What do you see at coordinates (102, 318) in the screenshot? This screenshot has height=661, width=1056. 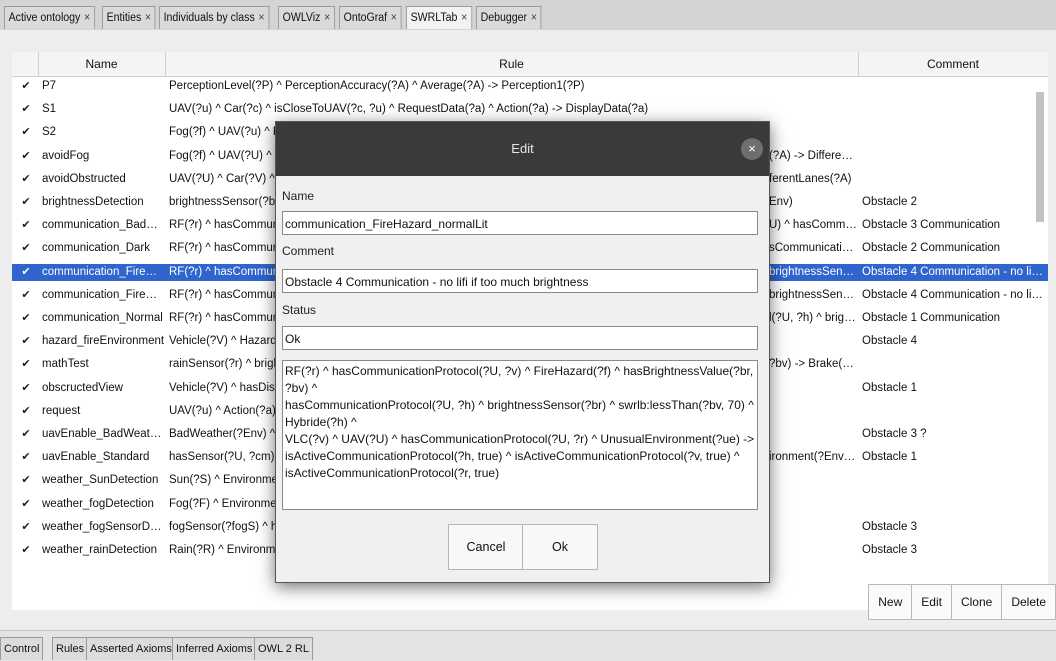 I see `rule-name-cell: communication_Normal` at bounding box center [102, 318].